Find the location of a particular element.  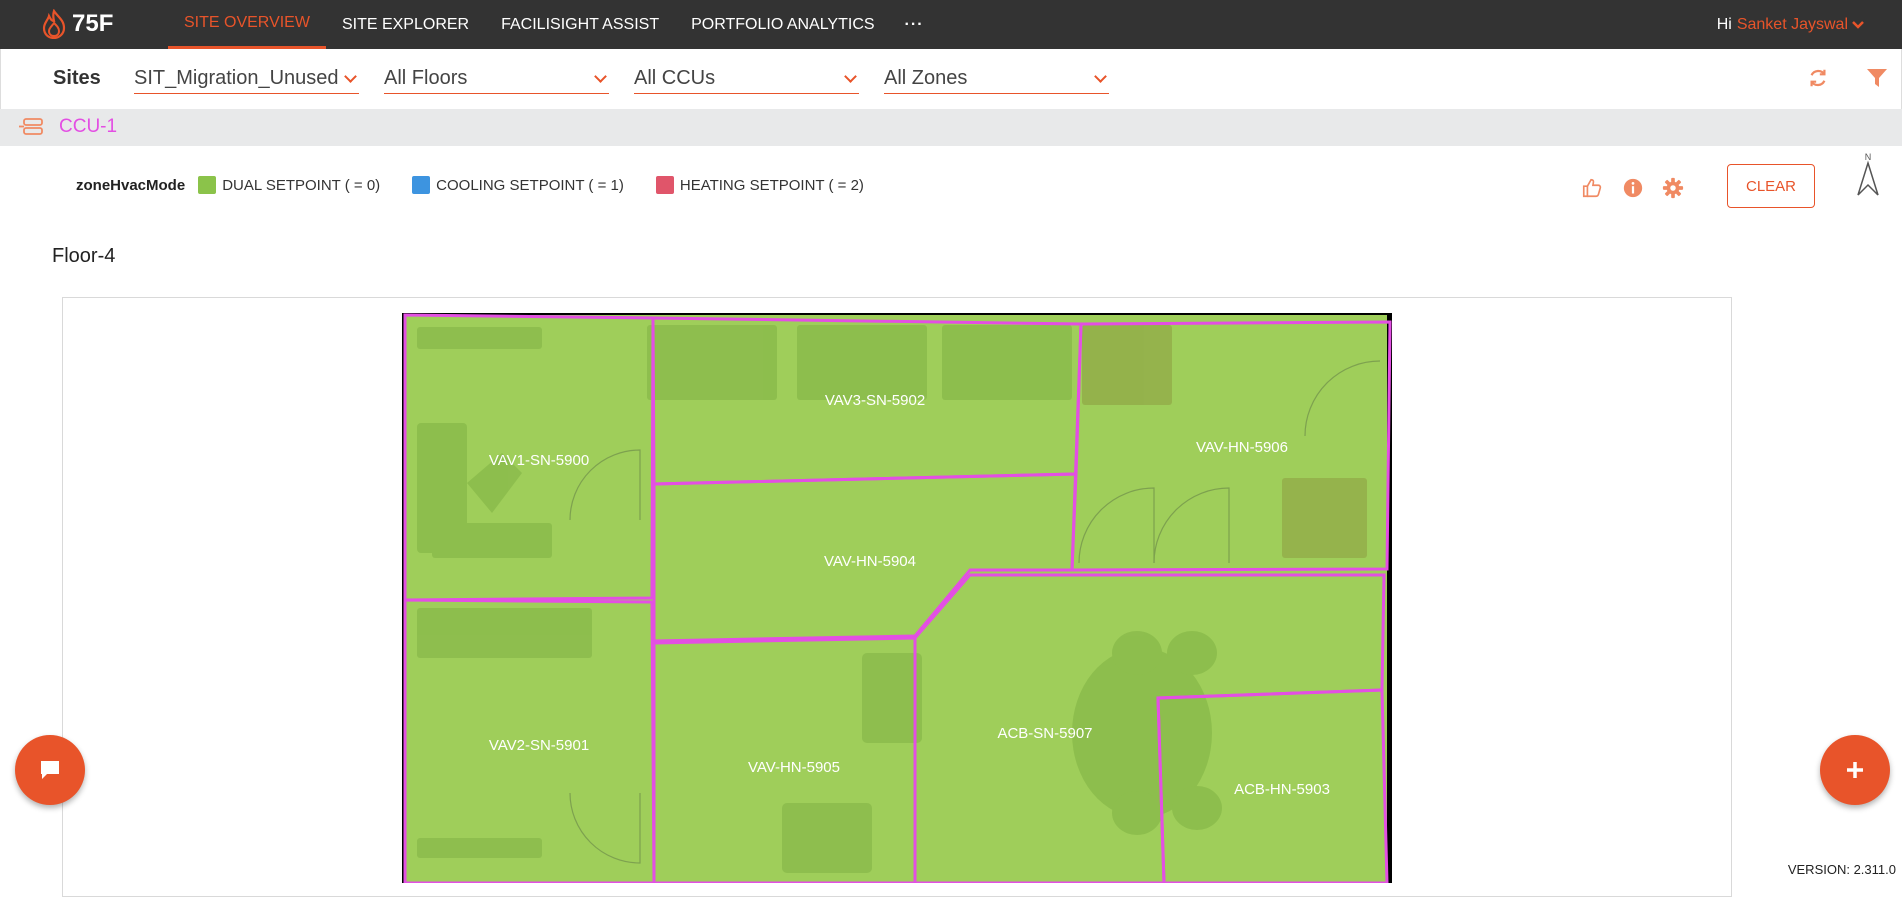

legend-item-dual-setpoint: DUAL SETPOINT ( = 0) is located at coordinates (289, 185).